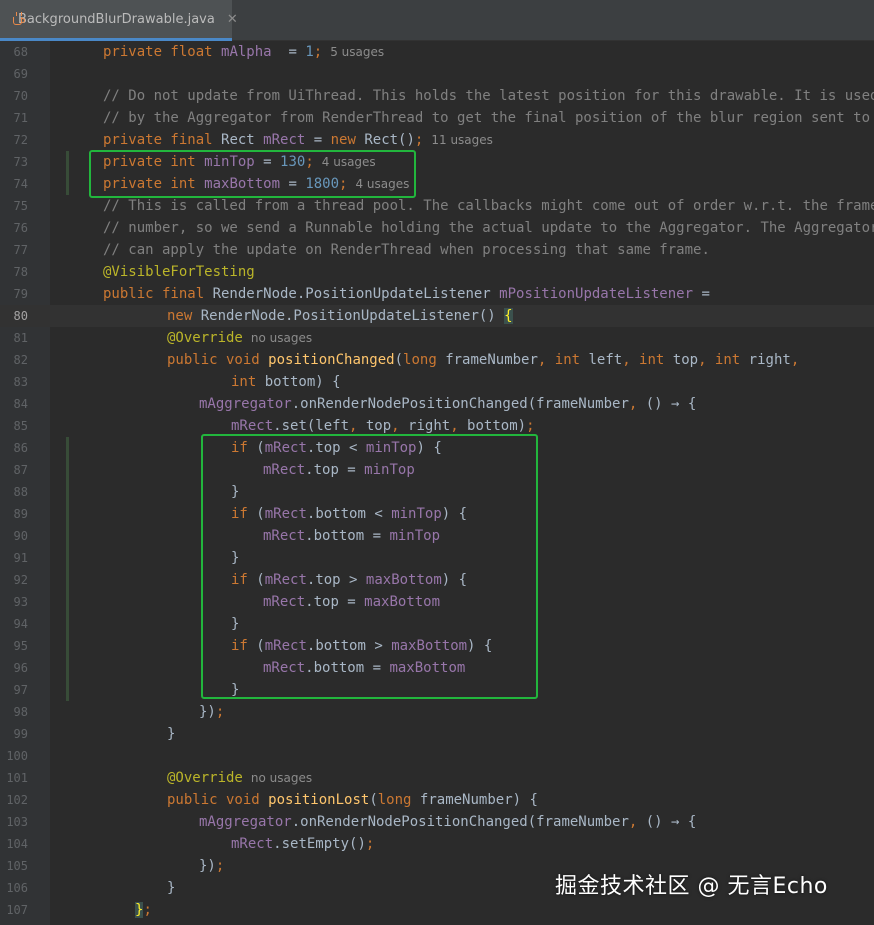 The width and height of the screenshot is (874, 925). I want to click on code-text: }, so click(171, 888).